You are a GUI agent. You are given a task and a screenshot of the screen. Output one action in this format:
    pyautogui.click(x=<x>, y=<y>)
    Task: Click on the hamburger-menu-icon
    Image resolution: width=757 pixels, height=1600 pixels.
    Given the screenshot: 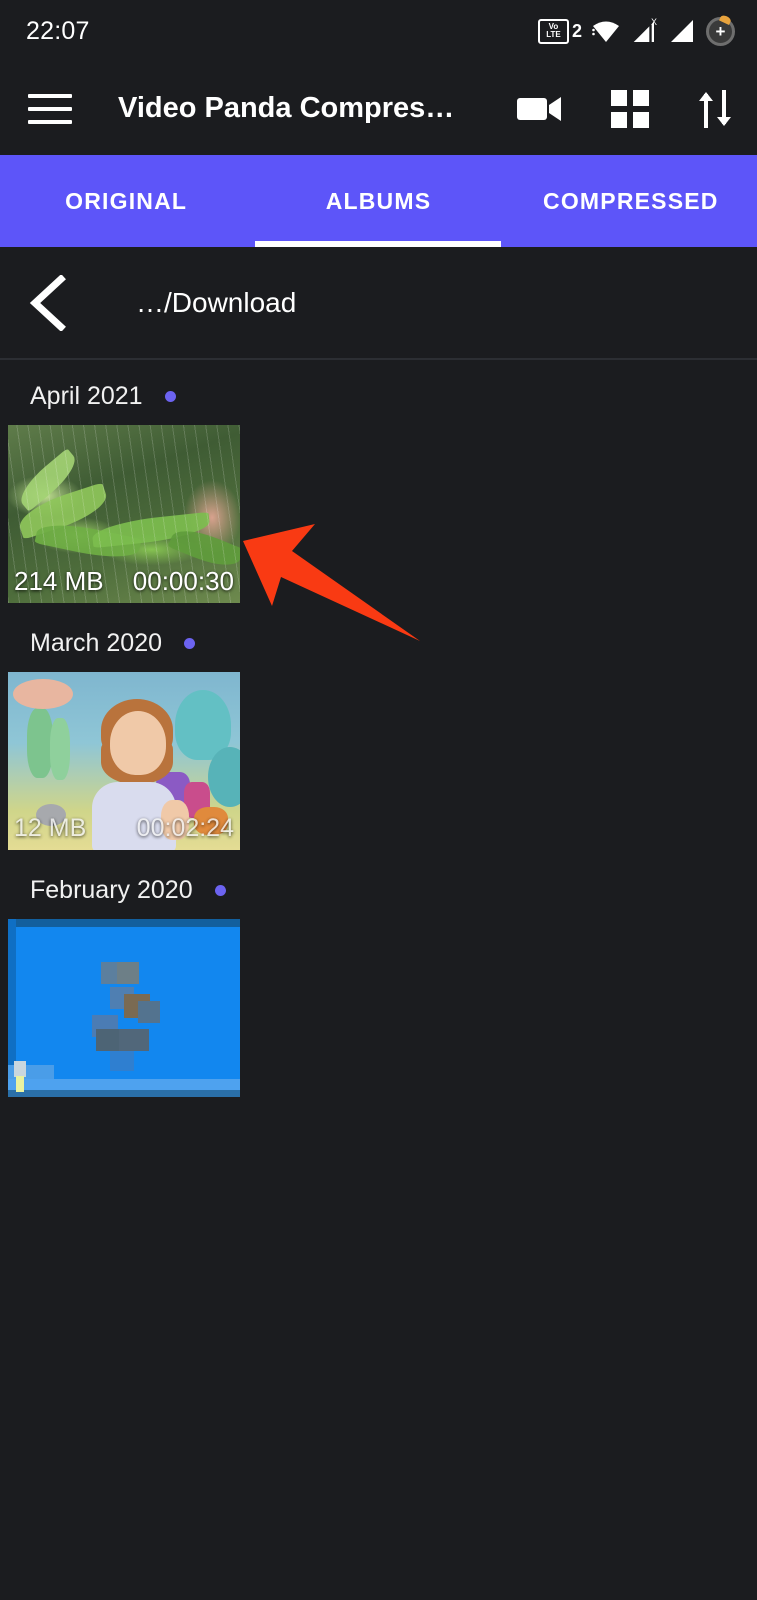 What is the action you would take?
    pyautogui.click(x=50, y=108)
    